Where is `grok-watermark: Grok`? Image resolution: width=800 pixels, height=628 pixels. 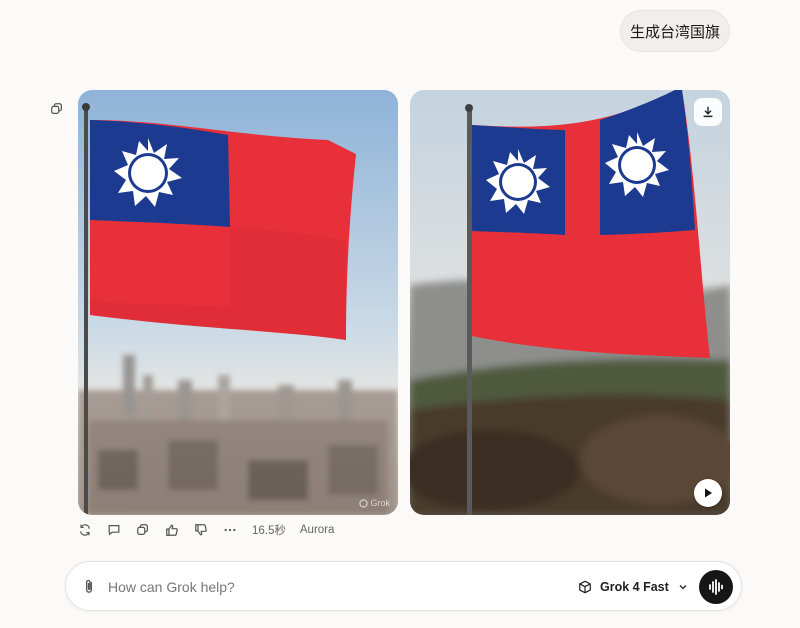 grok-watermark: Grok is located at coordinates (374, 503).